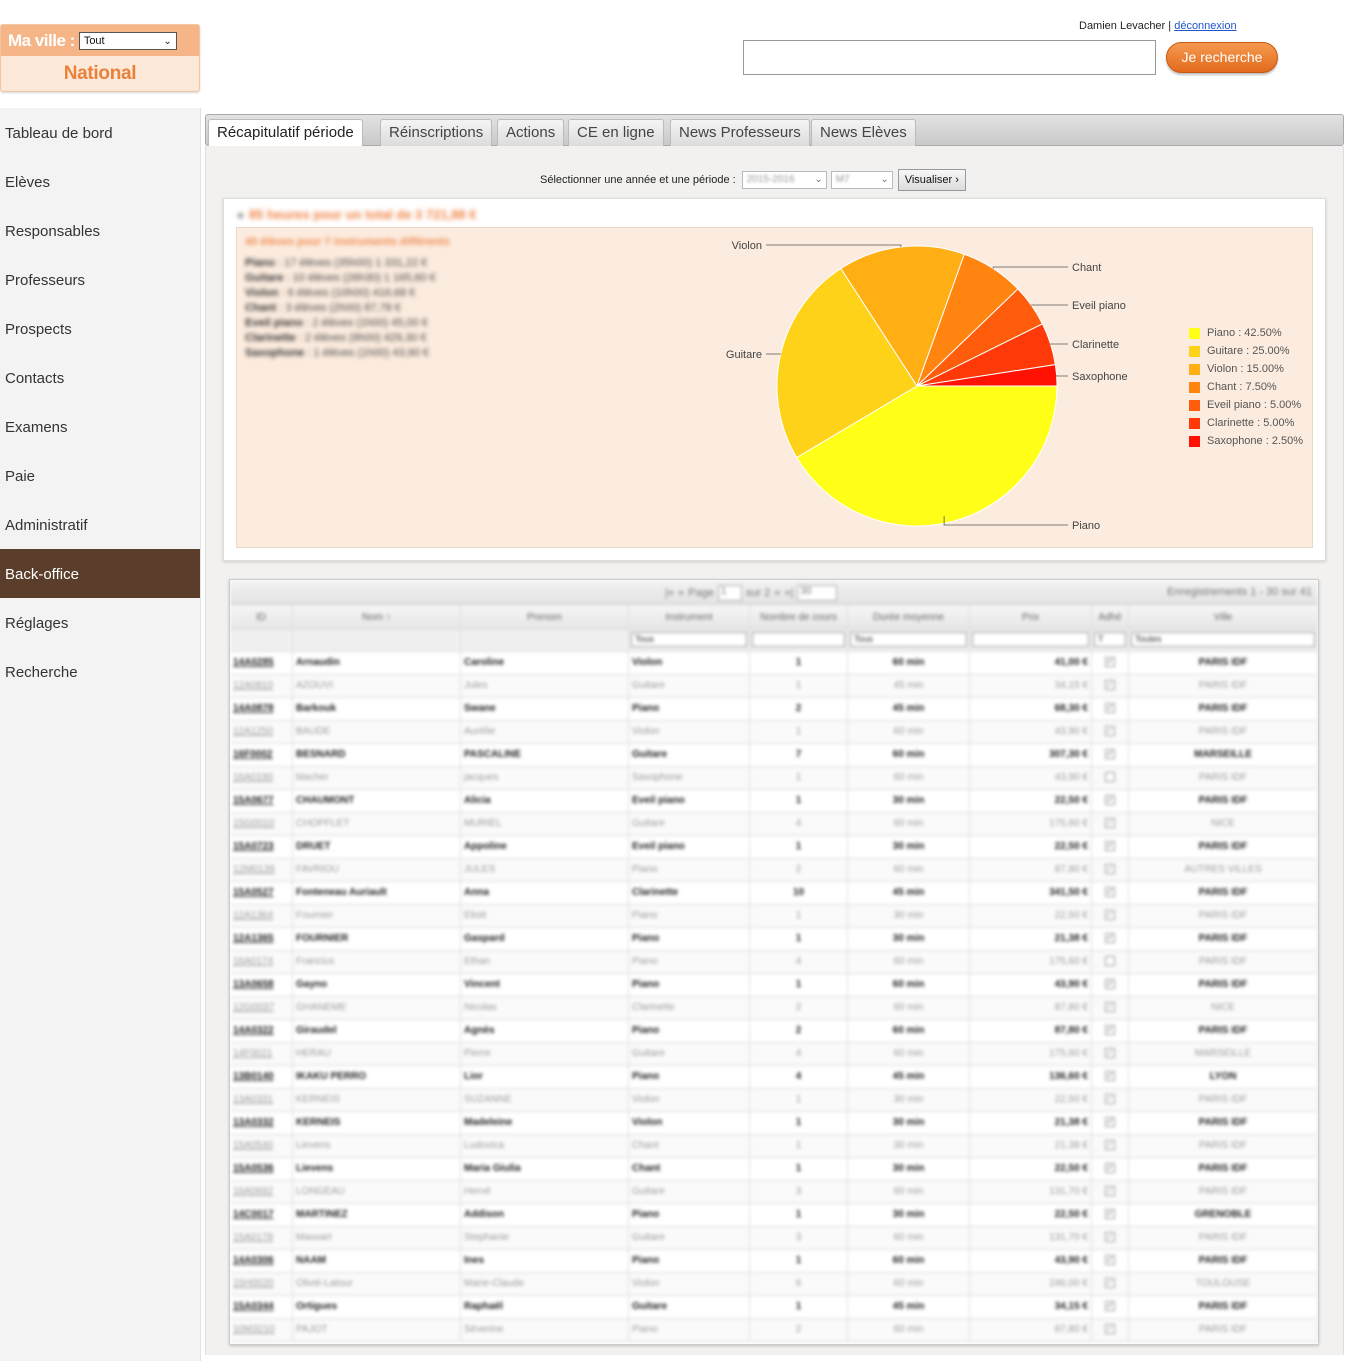 The image size is (1349, 1361). I want to click on column-header-nom: Nom ↑, so click(377, 617).